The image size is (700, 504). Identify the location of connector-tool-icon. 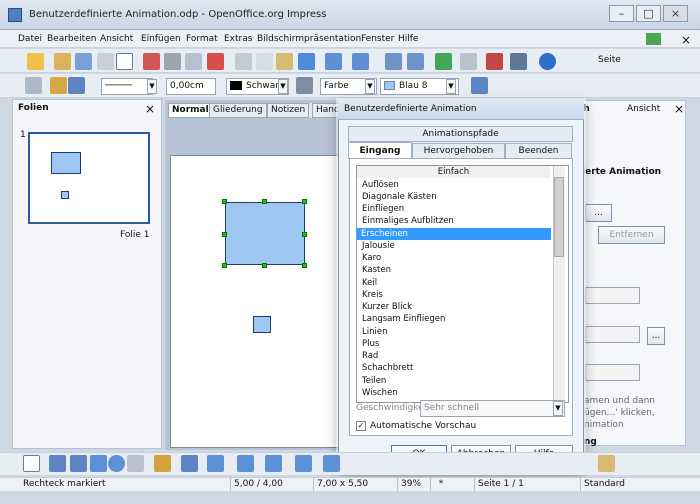
(189, 463).